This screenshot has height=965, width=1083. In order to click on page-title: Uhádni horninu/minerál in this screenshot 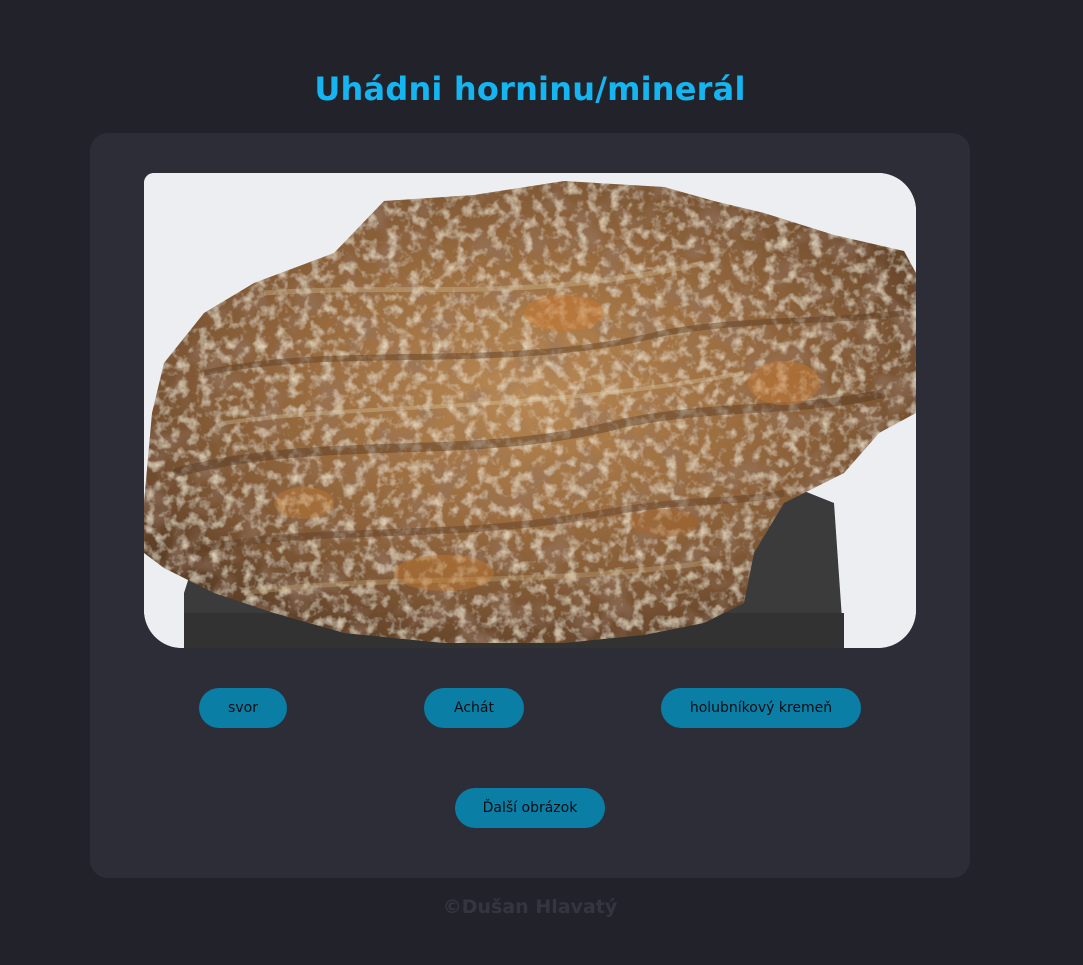, I will do `click(530, 89)`.